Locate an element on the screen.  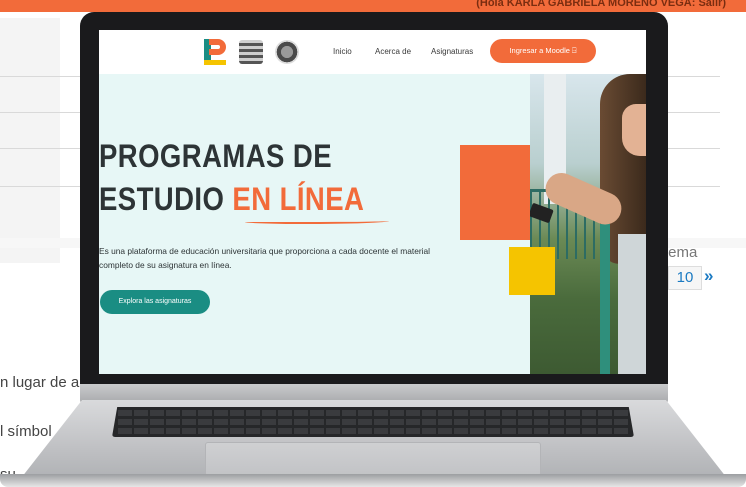
pagination-page-10: 10 is located at coordinates (685, 278).